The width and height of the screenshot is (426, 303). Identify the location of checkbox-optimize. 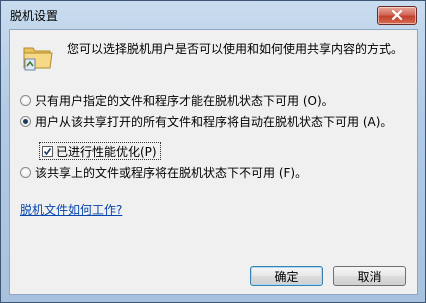
(47, 151).